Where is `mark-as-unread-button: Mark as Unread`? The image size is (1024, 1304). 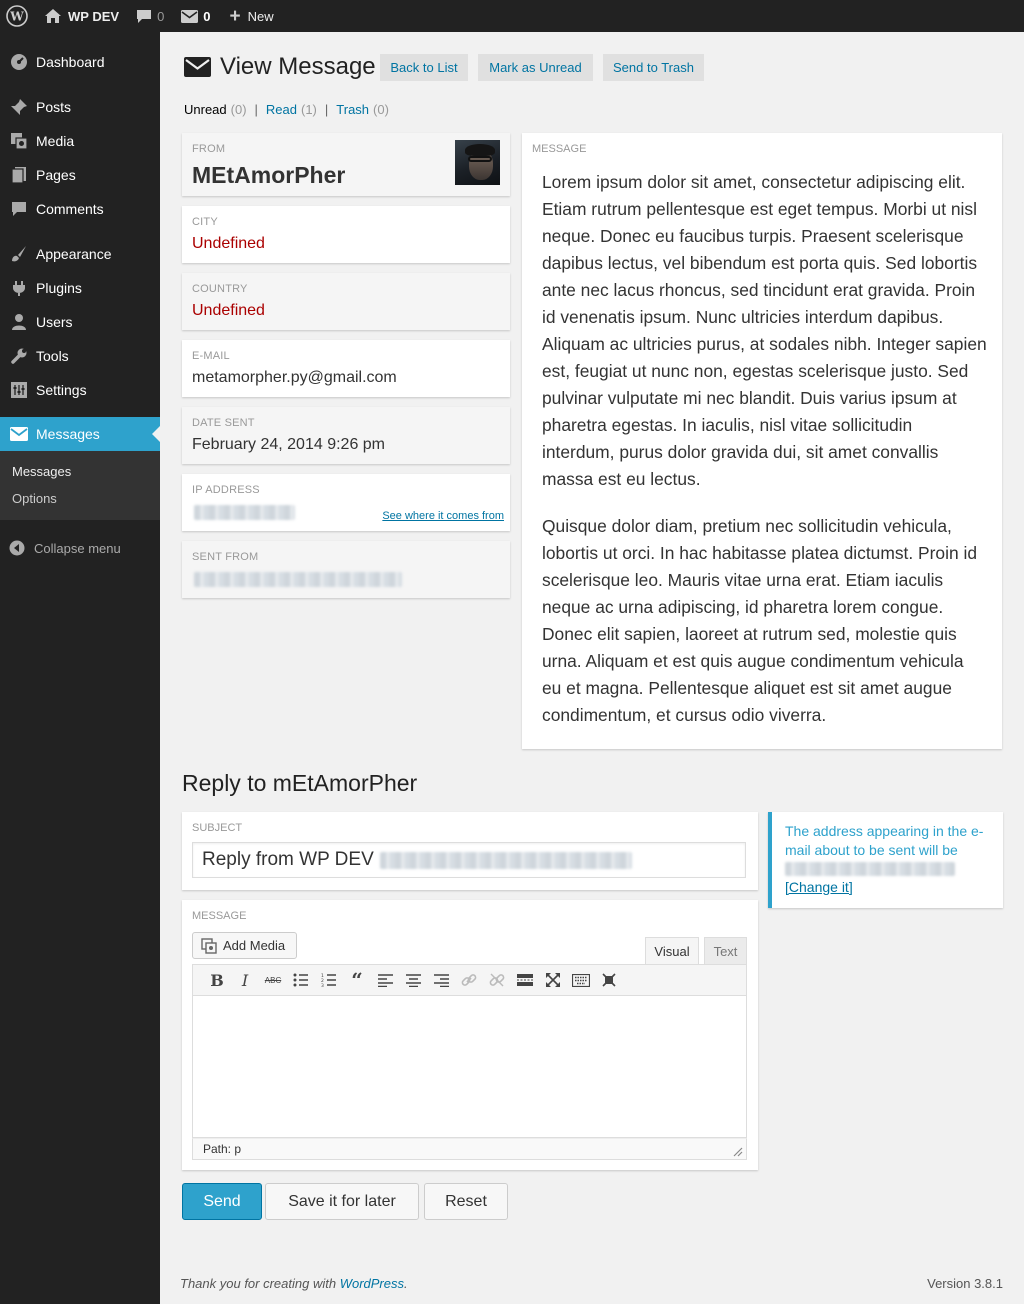 mark-as-unread-button: Mark as Unread is located at coordinates (535, 67).